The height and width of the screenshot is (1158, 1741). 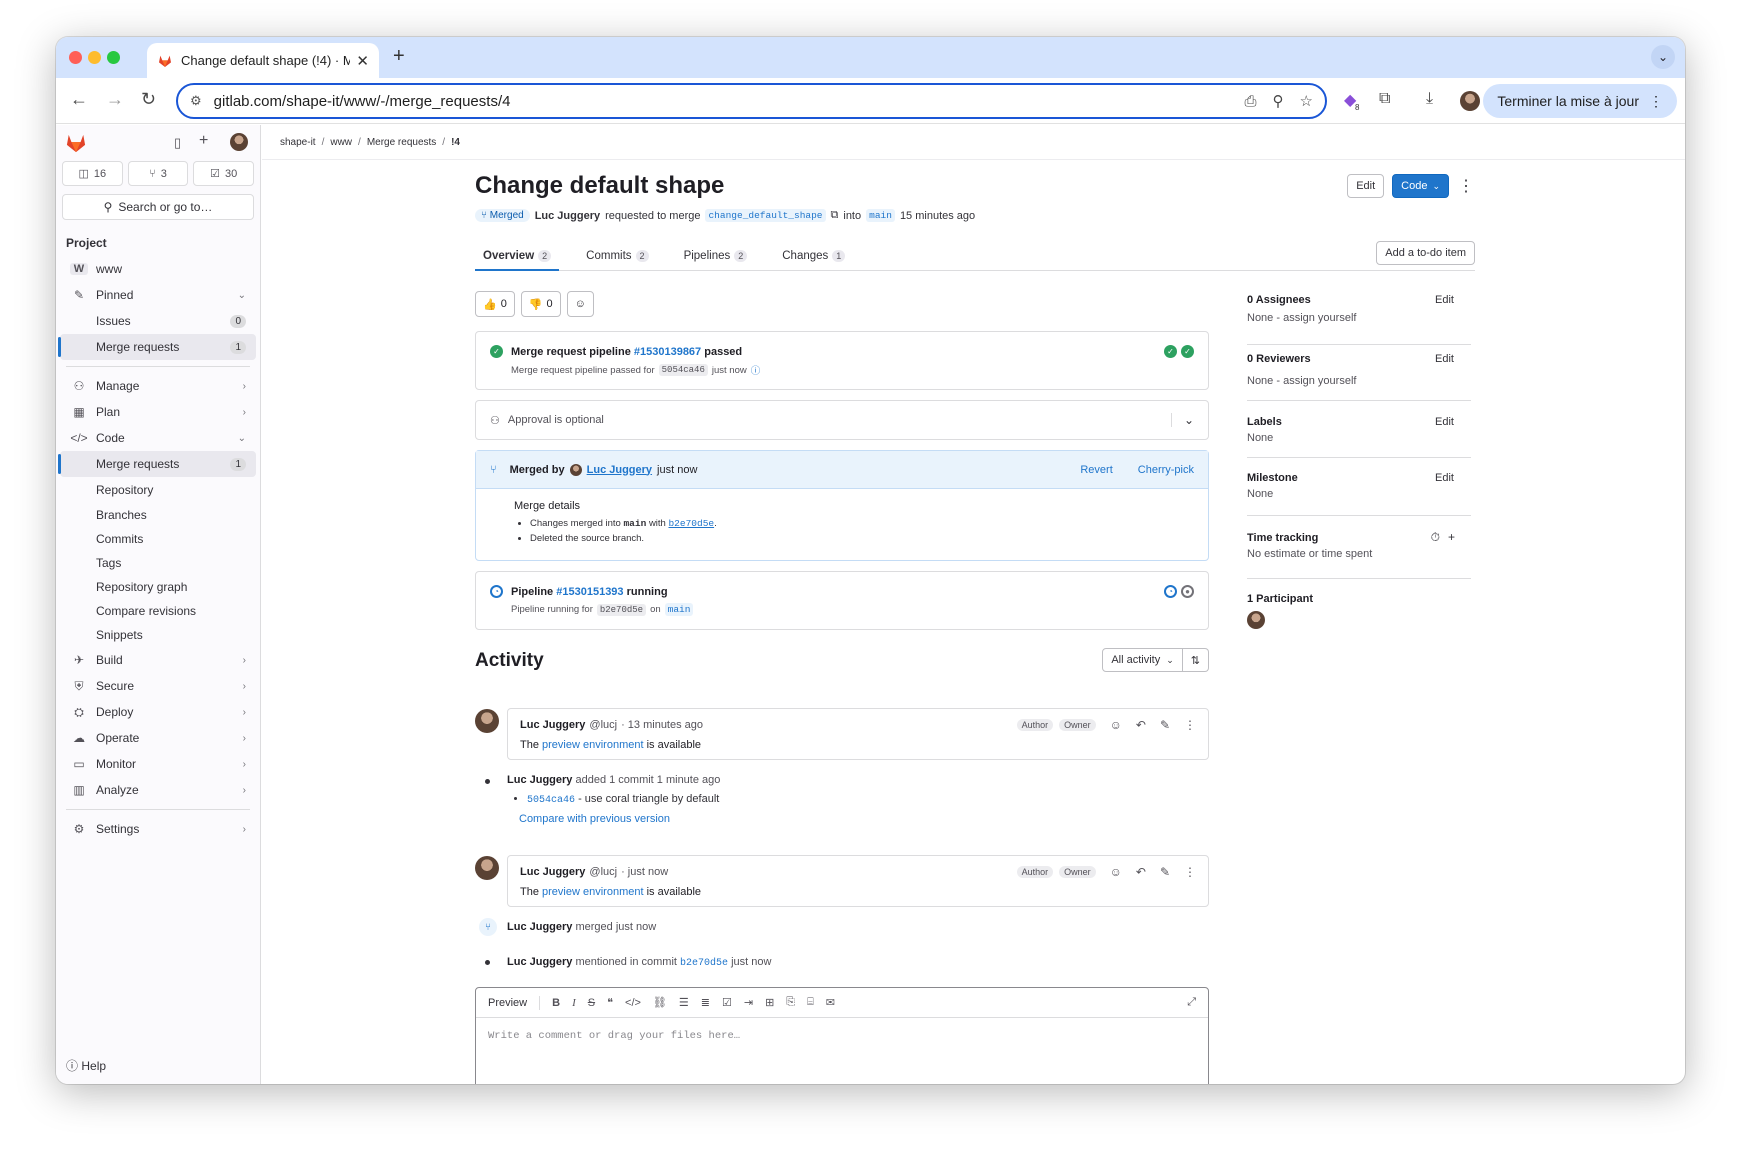 What do you see at coordinates (157, 347) in the screenshot?
I see `sidebar-item-pinned-merge-requests: Merge requests 1` at bounding box center [157, 347].